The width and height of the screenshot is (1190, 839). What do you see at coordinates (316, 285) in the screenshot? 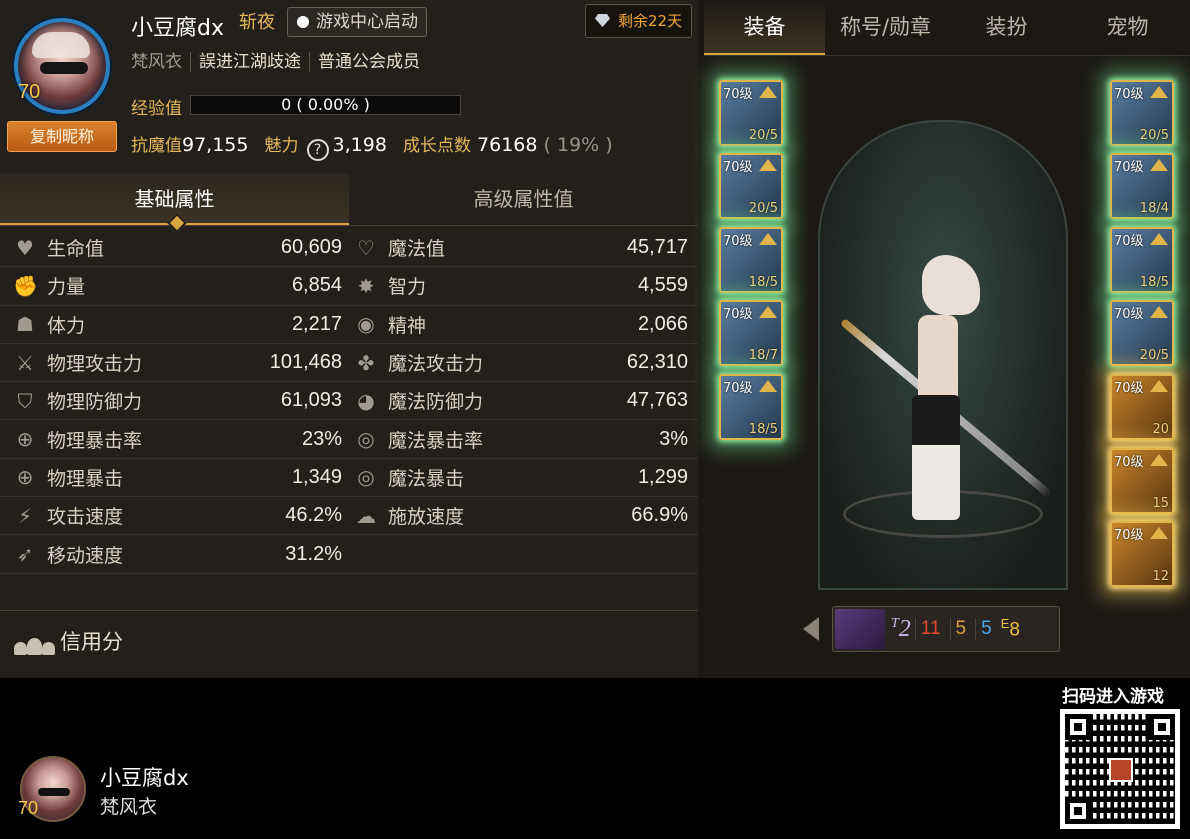
I see `stat-value: 6,854` at bounding box center [316, 285].